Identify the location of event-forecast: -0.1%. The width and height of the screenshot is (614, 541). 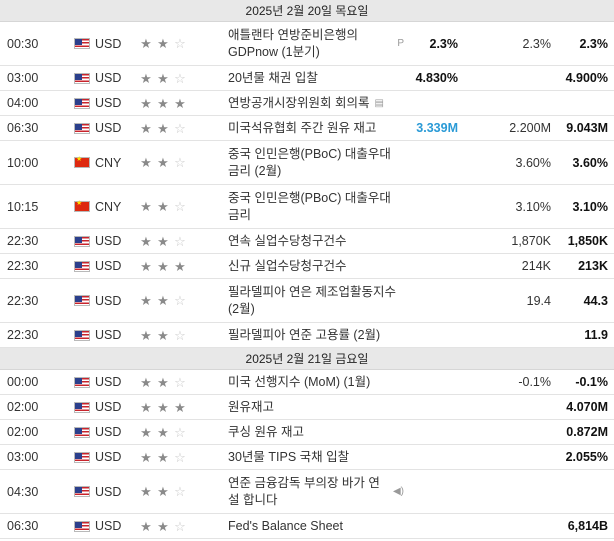
(534, 382).